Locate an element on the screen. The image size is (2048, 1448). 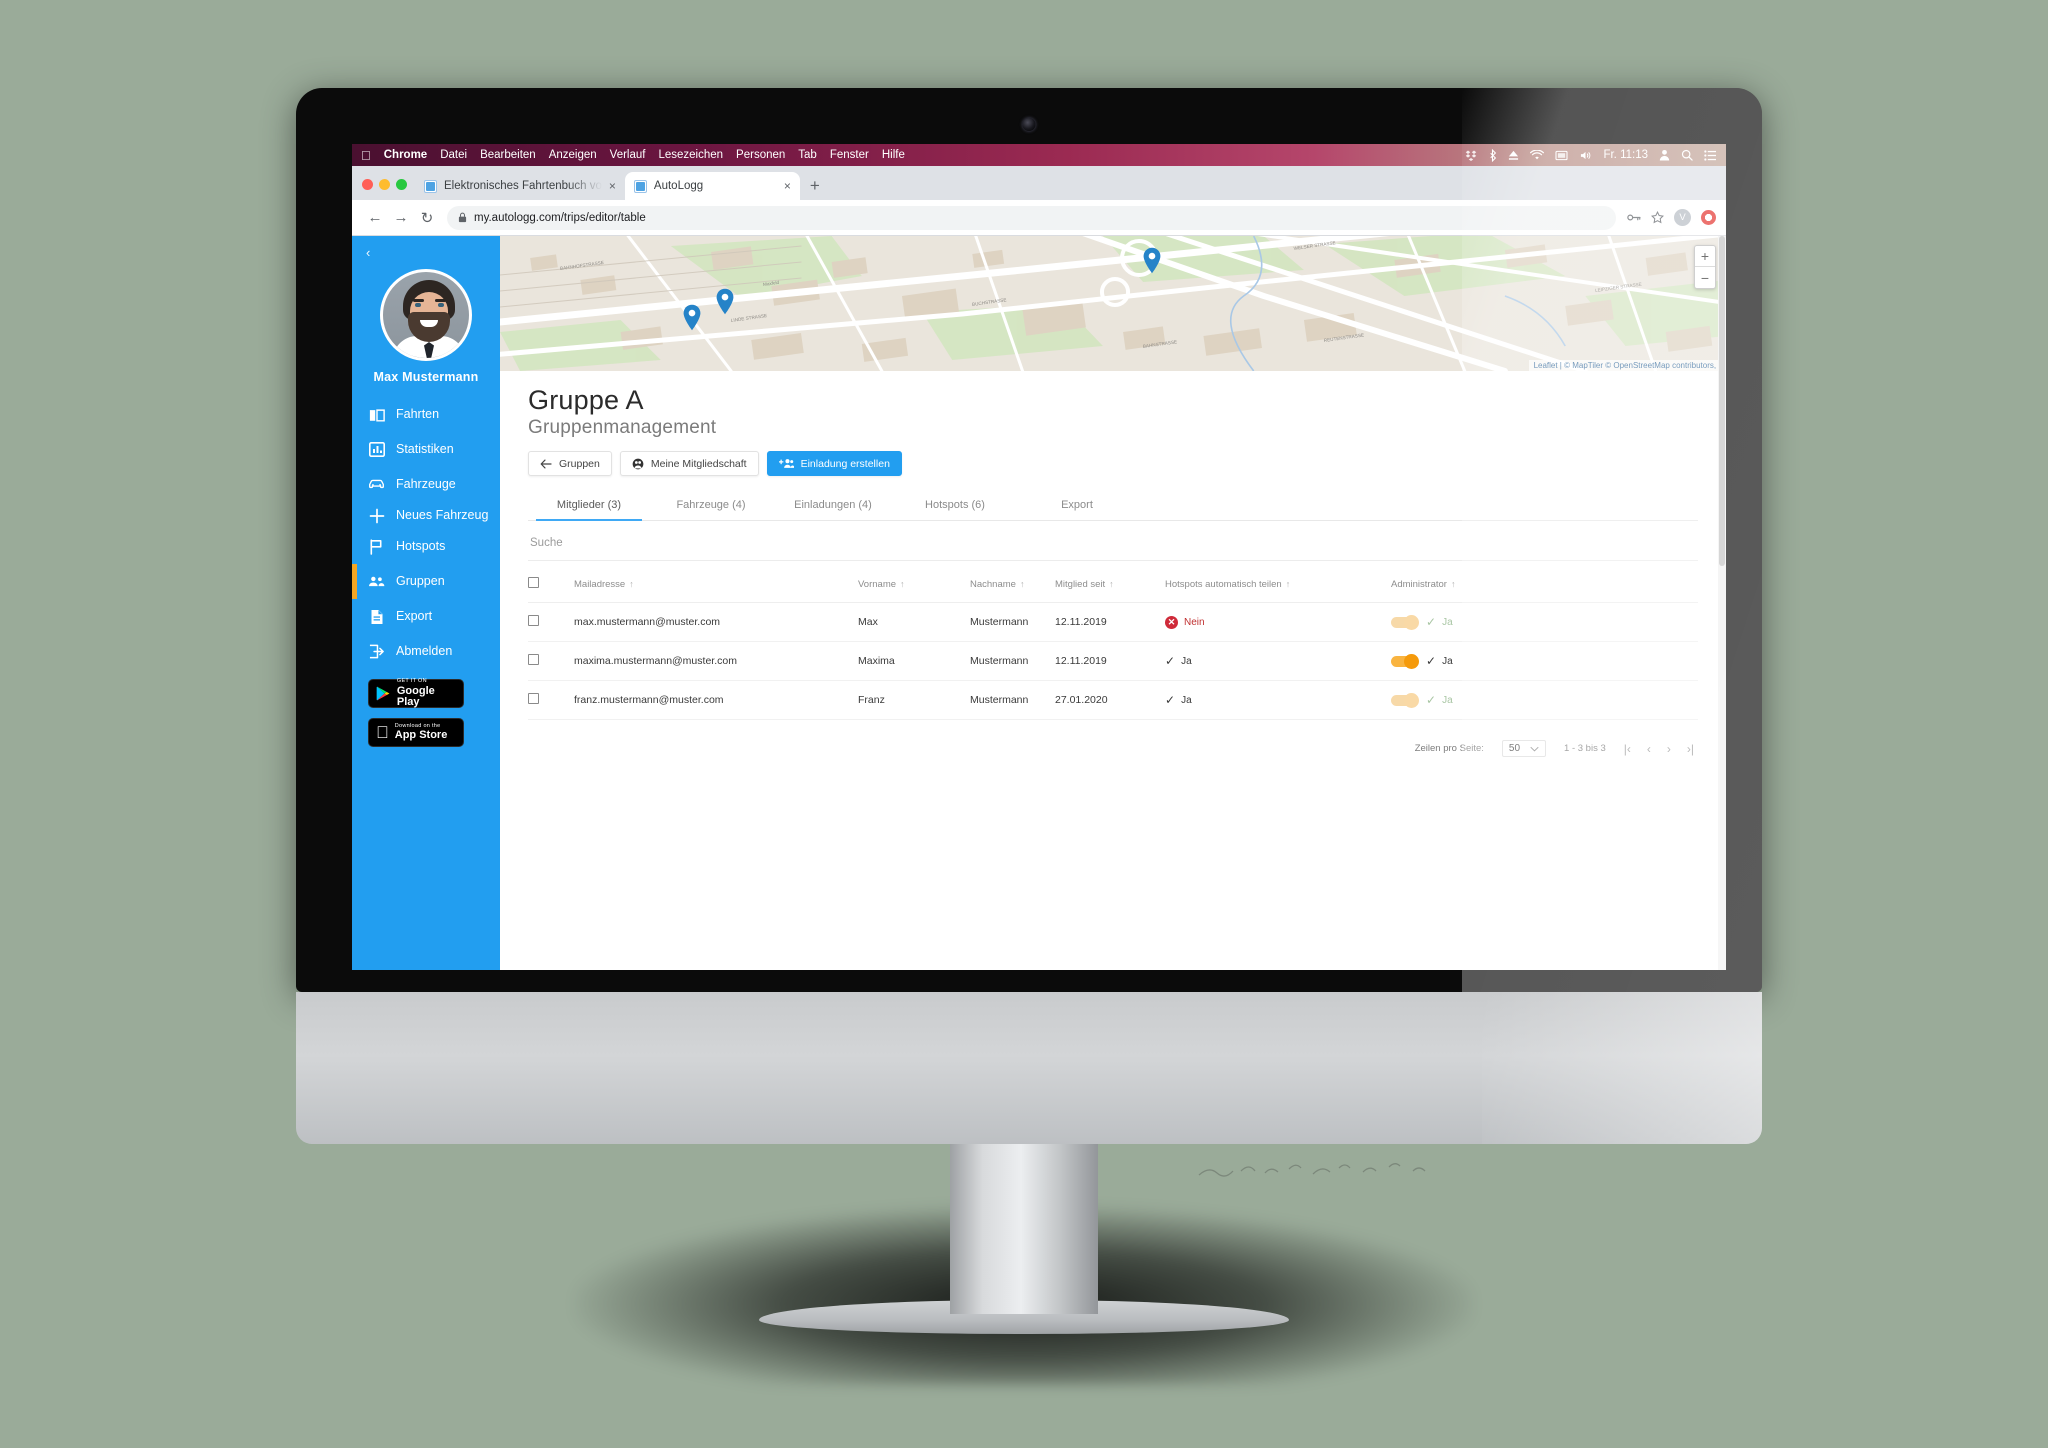
menu-personen: Personen is located at coordinates (760, 155).